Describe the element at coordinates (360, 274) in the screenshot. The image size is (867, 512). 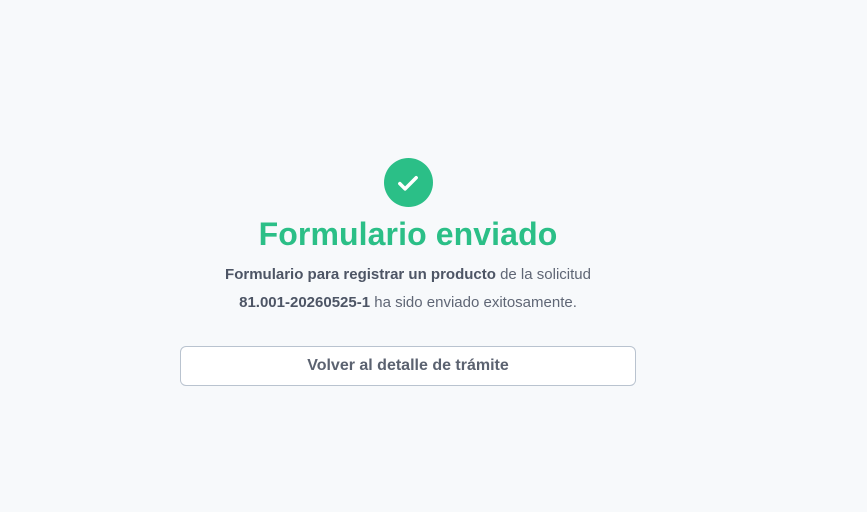
I see `form-name: Formulario para registrar un producto` at that location.